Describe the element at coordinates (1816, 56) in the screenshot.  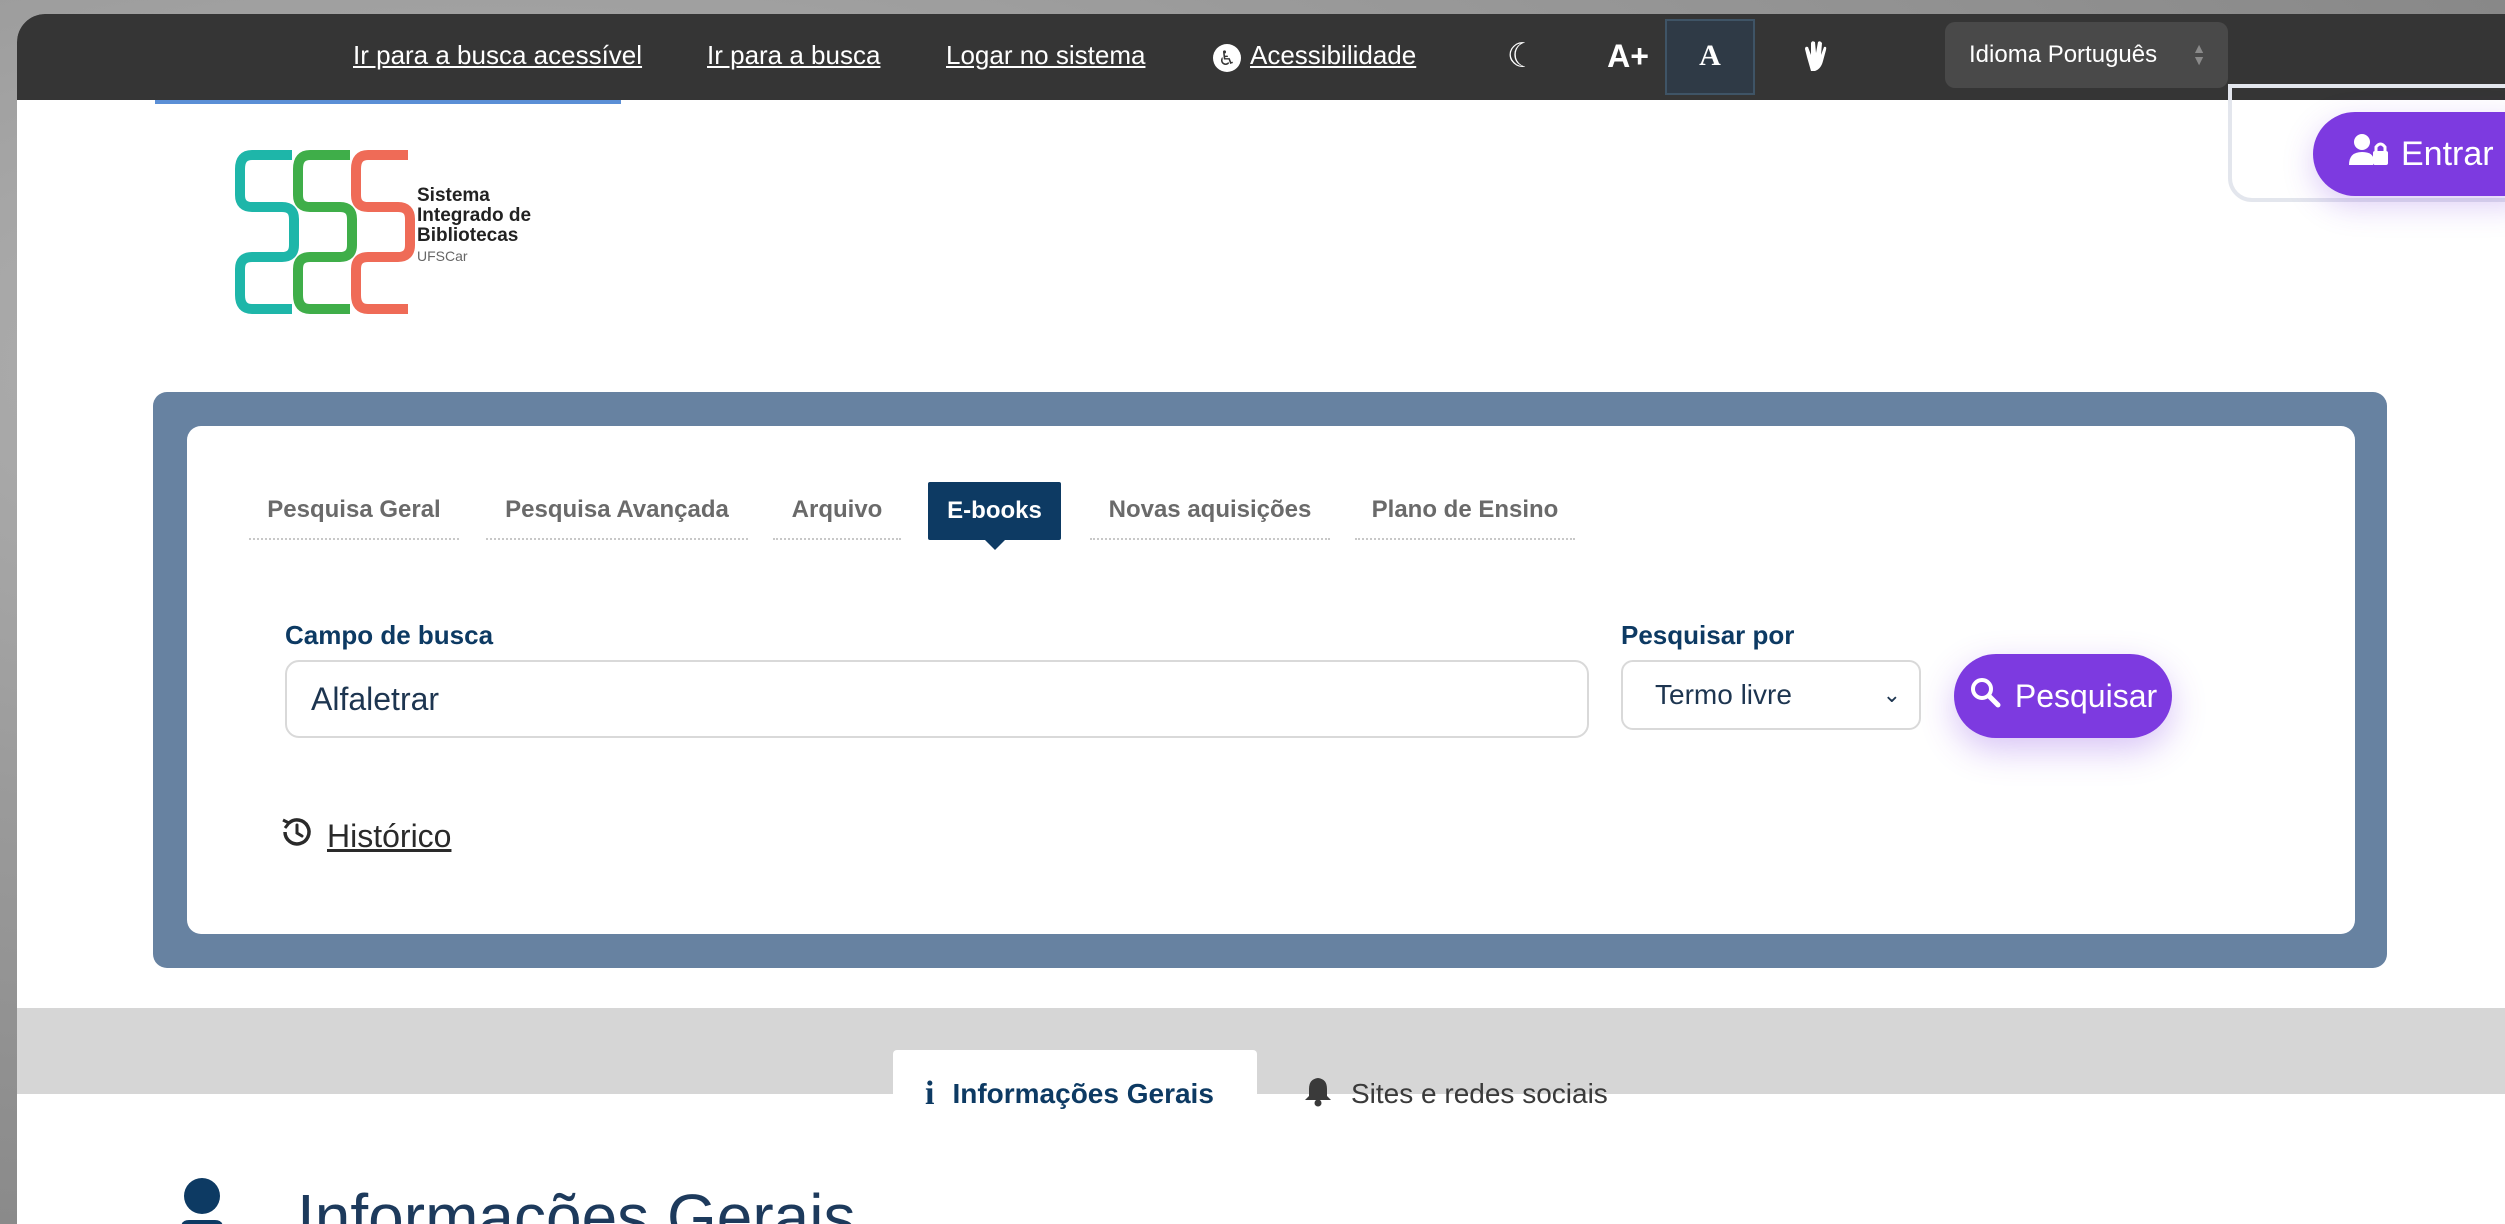
I see `sign-language-hand-icon` at that location.